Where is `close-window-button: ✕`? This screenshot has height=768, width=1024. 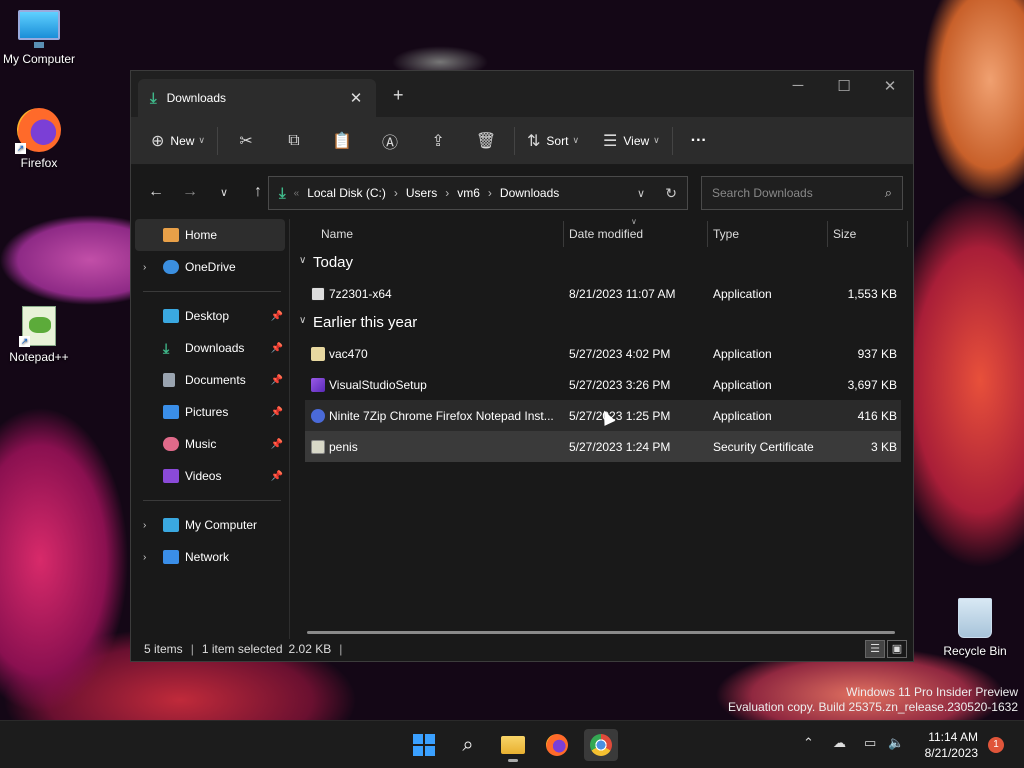
close-window-button: ✕ is located at coordinates (890, 86).